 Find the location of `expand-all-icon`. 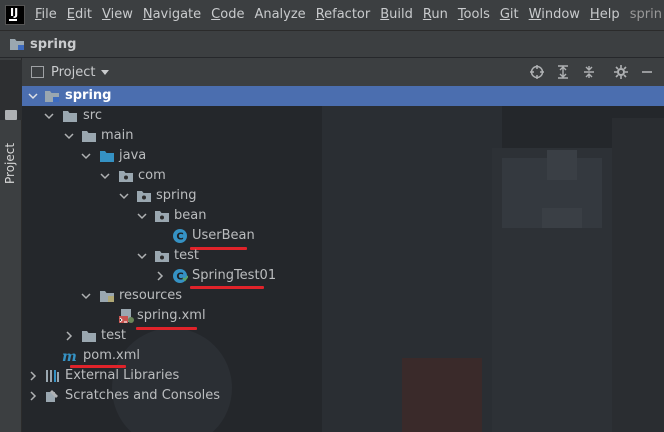

expand-all-icon is located at coordinates (563, 72).